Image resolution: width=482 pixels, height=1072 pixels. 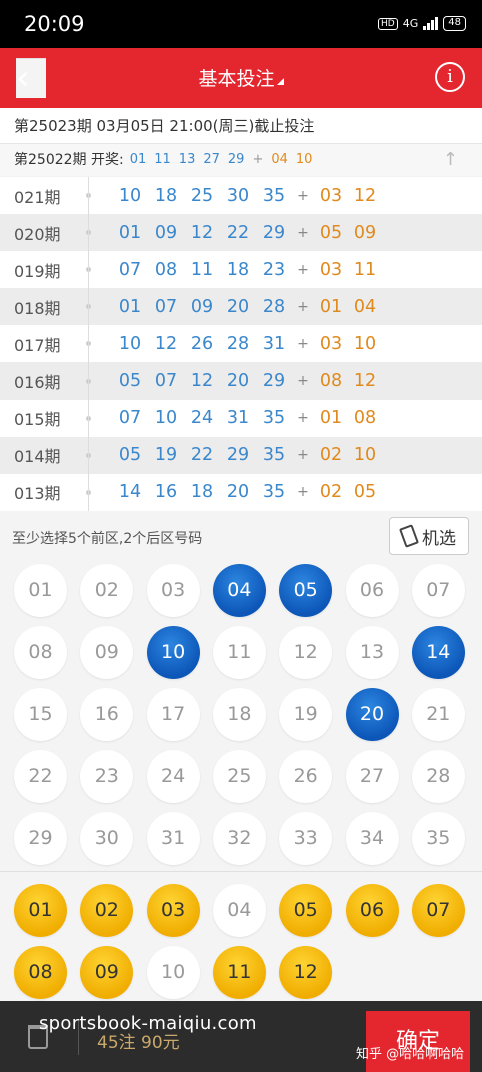 I want to click on front-ball-18: 18, so click(x=239, y=714).